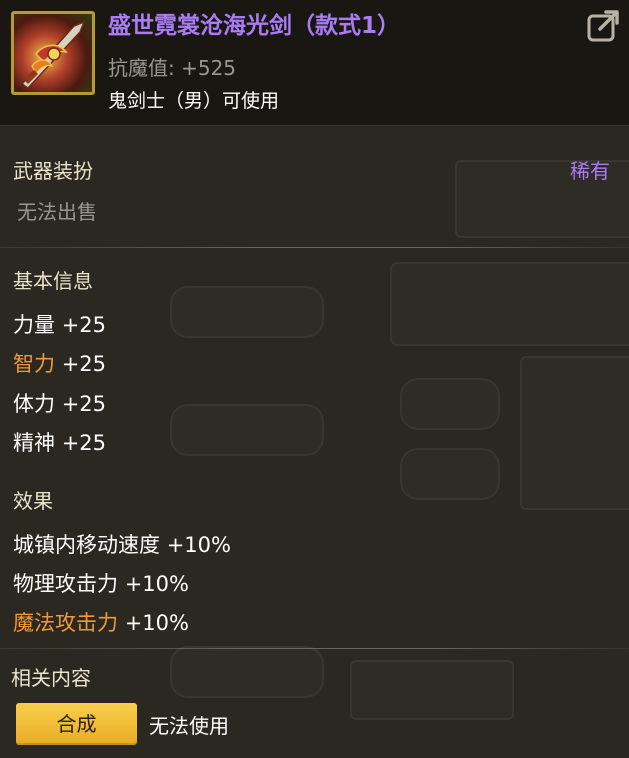 The image size is (629, 758). Describe the element at coordinates (65, 623) in the screenshot. I see `effect-name: 魔法攻击力` at that location.